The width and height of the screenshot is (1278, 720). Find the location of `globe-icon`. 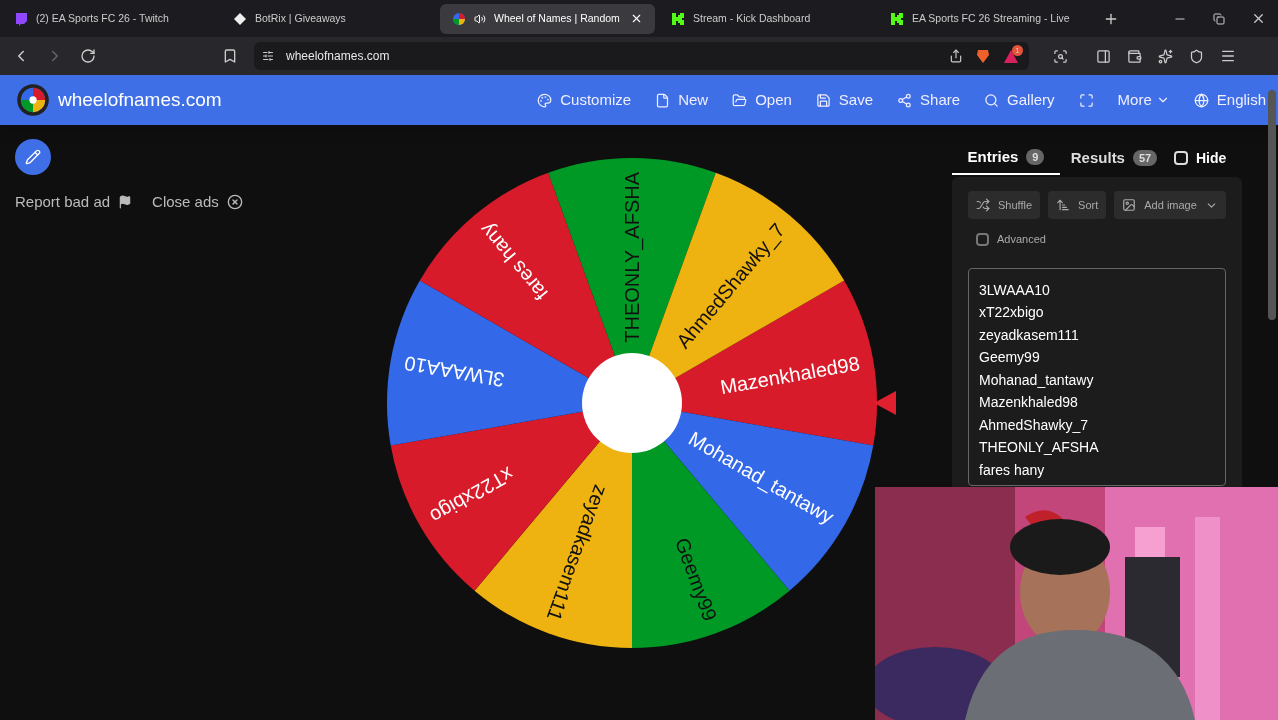

globe-icon is located at coordinates (1201, 100).